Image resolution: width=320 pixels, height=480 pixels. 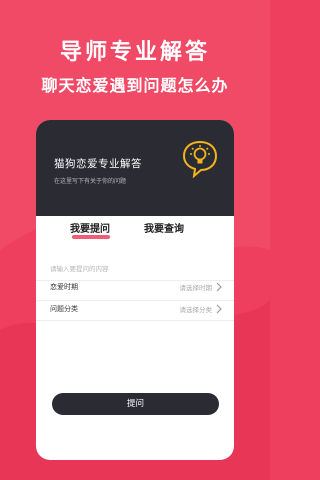 I want to click on active-tab-indicator, so click(x=91, y=237).